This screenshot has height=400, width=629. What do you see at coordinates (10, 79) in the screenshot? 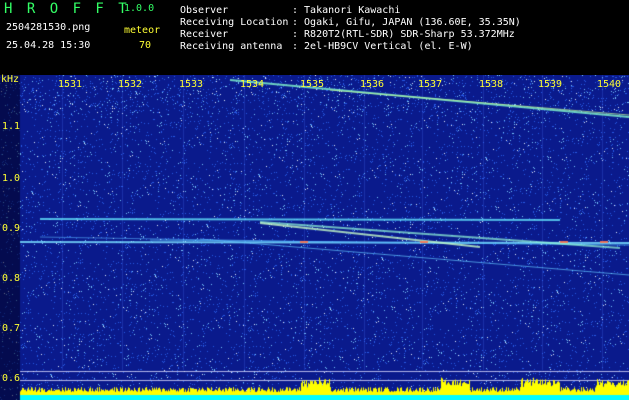
I see `y-axis-unit: kHz` at bounding box center [10, 79].